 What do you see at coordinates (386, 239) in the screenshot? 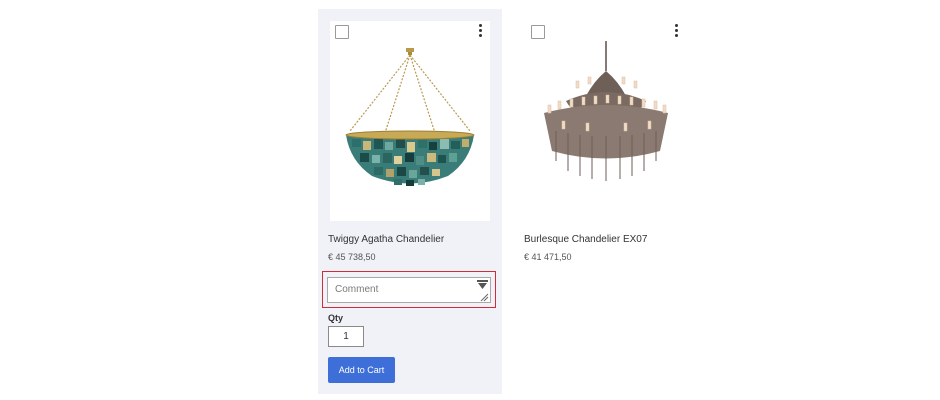
I see `product-name: Twiggy Agatha Chandelier` at bounding box center [386, 239].